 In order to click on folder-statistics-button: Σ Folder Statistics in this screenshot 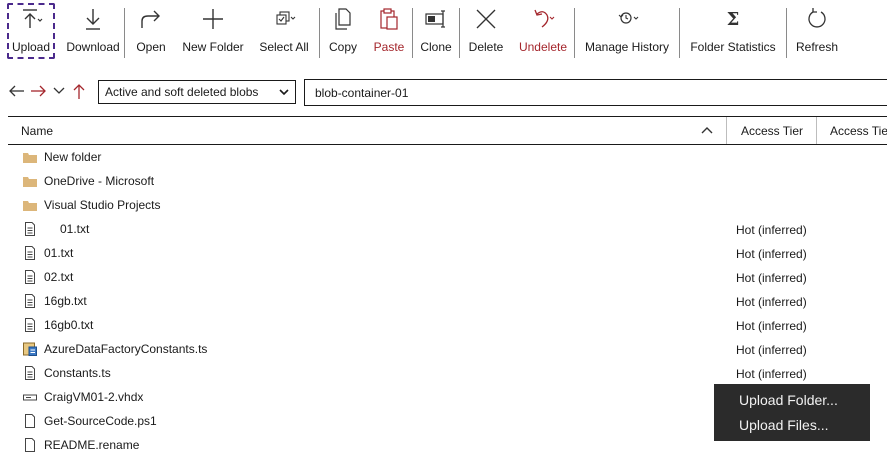, I will do `click(733, 31)`.